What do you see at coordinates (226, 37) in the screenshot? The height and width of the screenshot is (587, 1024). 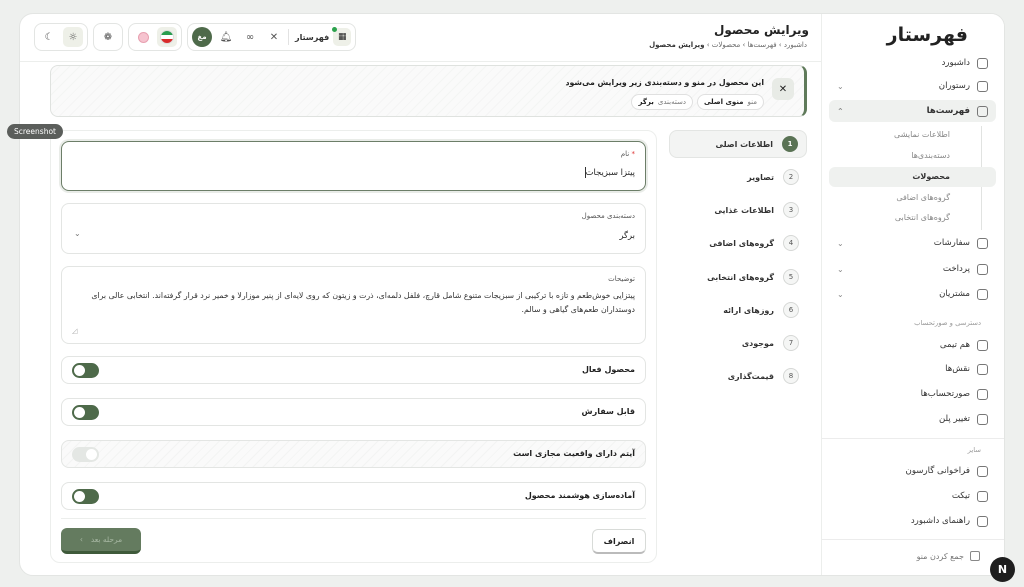 I see `bell-icon: 🔔︎` at bounding box center [226, 37].